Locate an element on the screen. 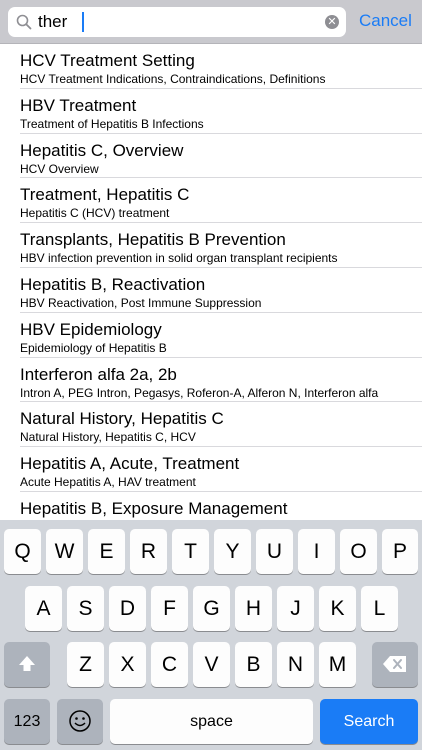 The image size is (422, 750). numbers-key: 123 is located at coordinates (27, 721).